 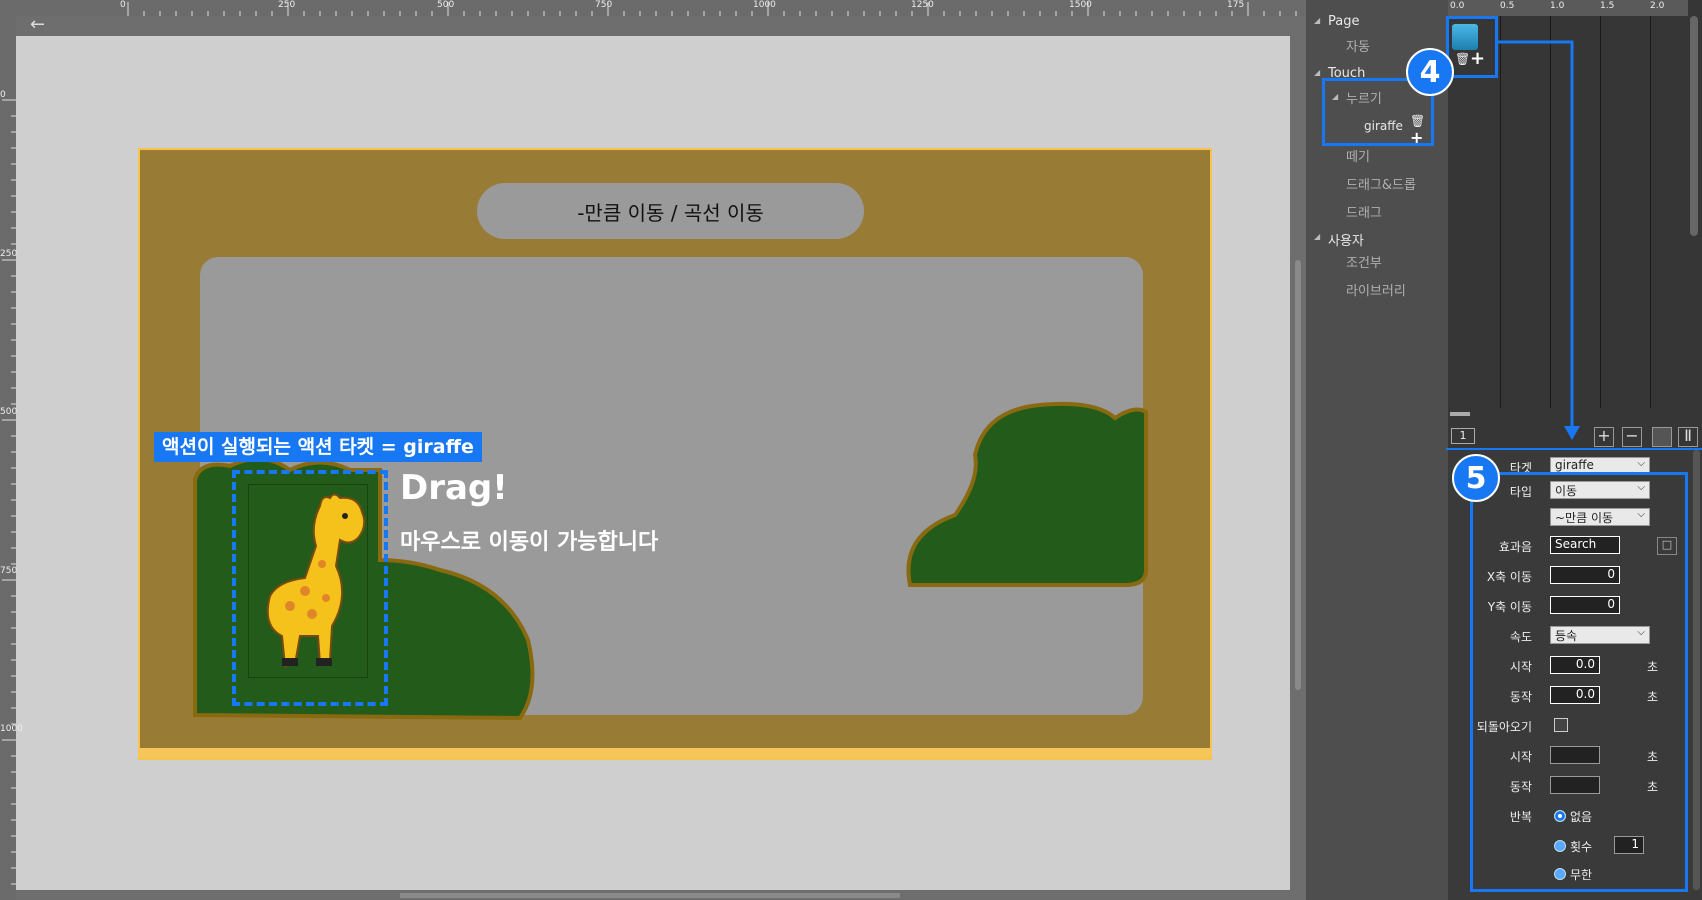 I want to click on right-bush, so click(x=1027, y=494).